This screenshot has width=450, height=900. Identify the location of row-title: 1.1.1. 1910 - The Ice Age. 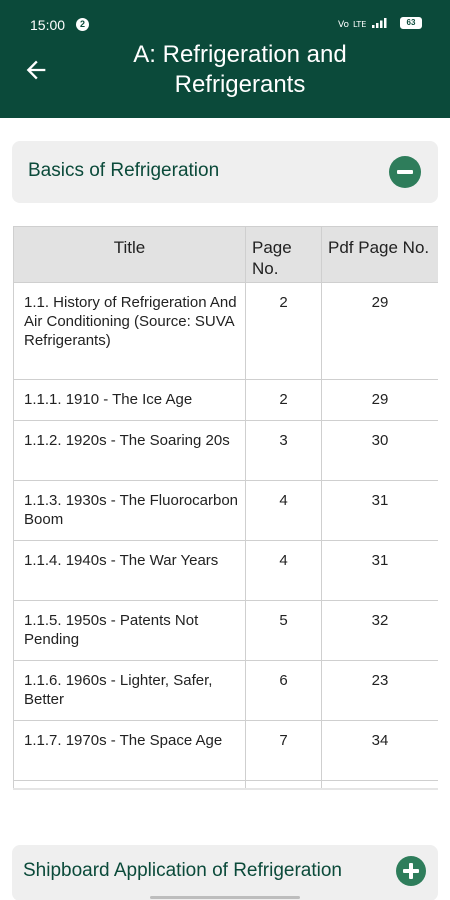
(129, 400).